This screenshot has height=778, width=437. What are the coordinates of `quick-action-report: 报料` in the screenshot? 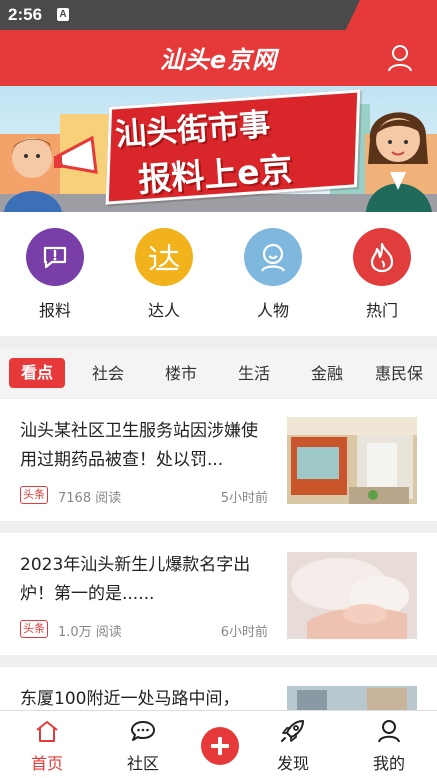 It's located at (55, 274).